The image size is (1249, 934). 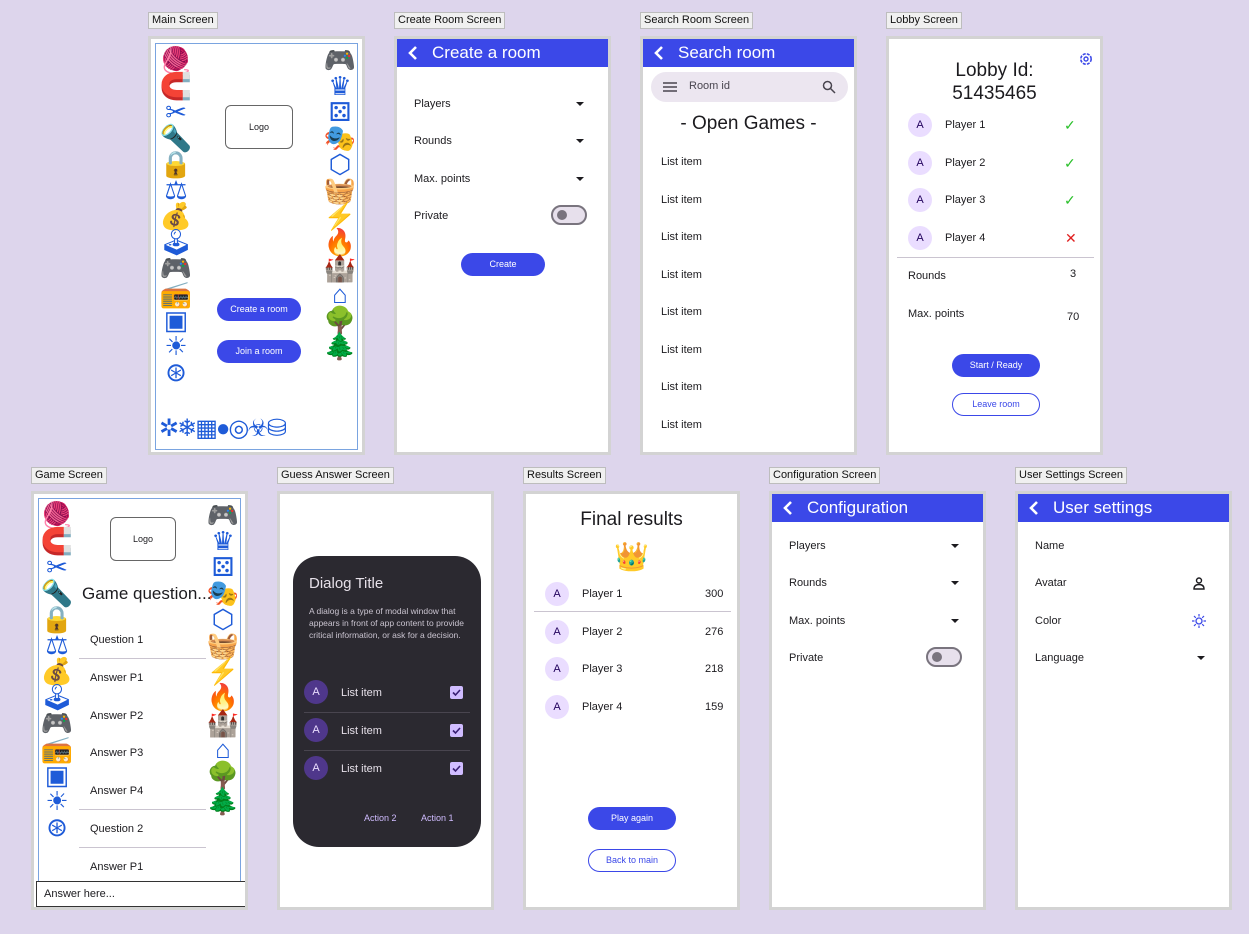 What do you see at coordinates (69, 475) in the screenshot?
I see `game-screen-label: Game Screen` at bounding box center [69, 475].